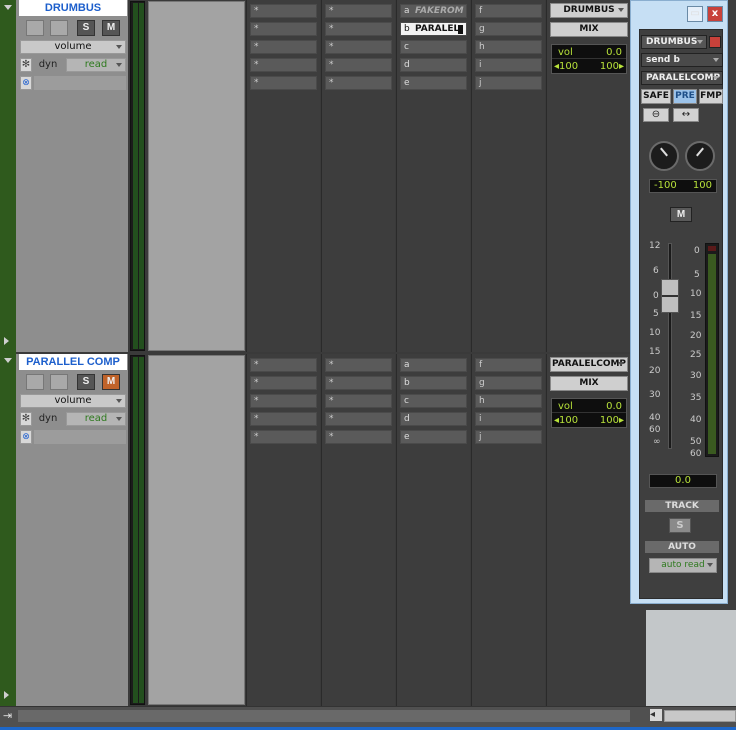 Image resolution: width=736 pixels, height=730 pixels. Describe the element at coordinates (683, 481) in the screenshot. I see `fader-value-readout: 0.0` at that location.